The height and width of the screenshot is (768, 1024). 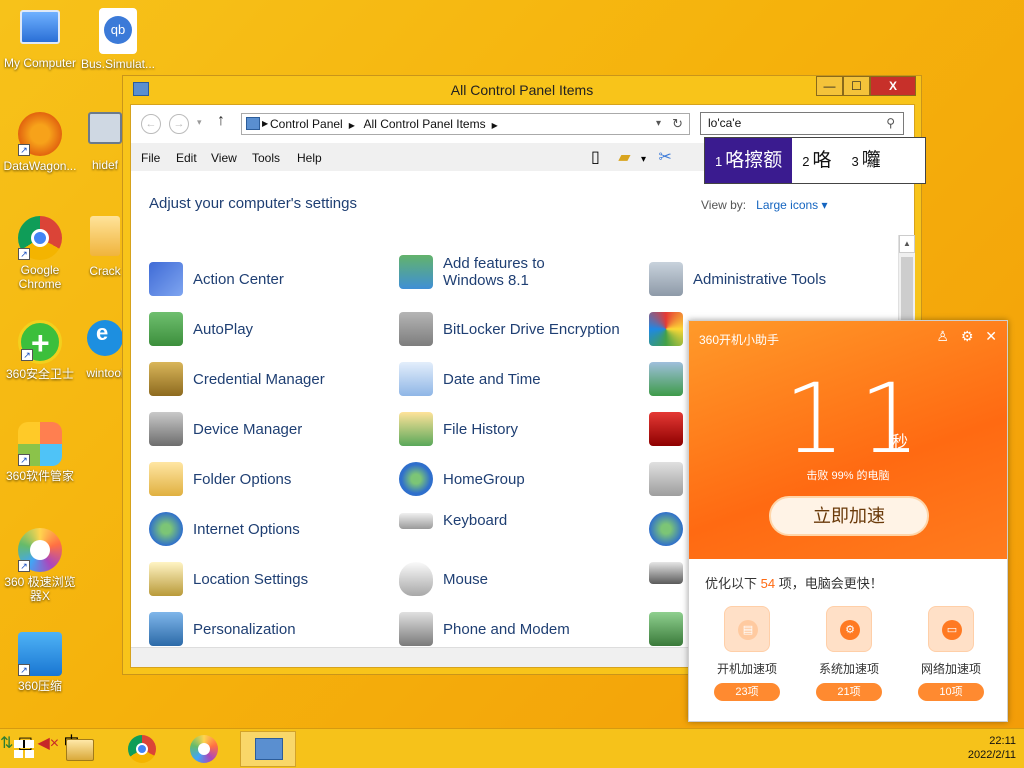 I want to click on search-icon: ⚲, so click(x=890, y=123).